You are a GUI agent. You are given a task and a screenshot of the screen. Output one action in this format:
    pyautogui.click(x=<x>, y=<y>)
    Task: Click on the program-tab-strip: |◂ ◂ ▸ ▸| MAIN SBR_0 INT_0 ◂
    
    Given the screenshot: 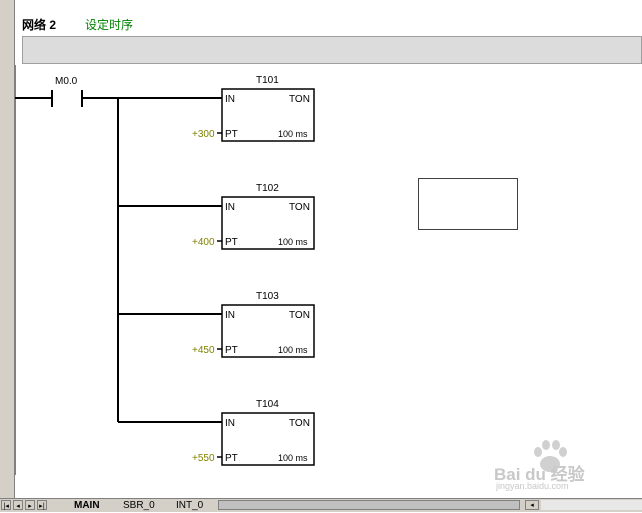 What is the action you would take?
    pyautogui.click(x=321, y=505)
    